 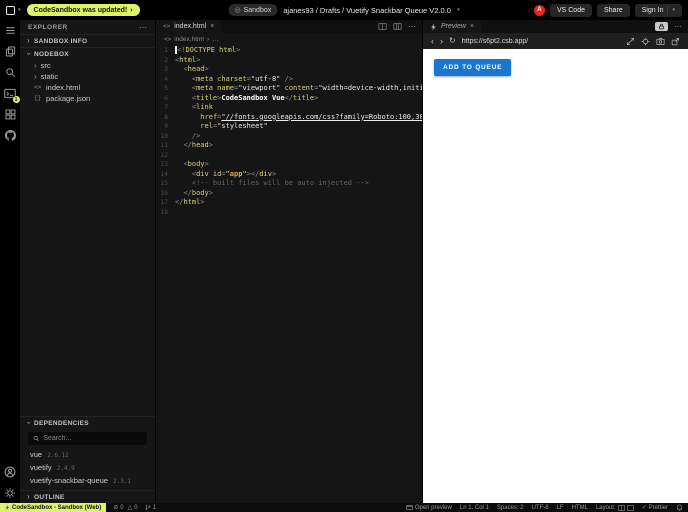 I want to click on sandbox-type-badge: ◎ Sandbox, so click(x=253, y=10).